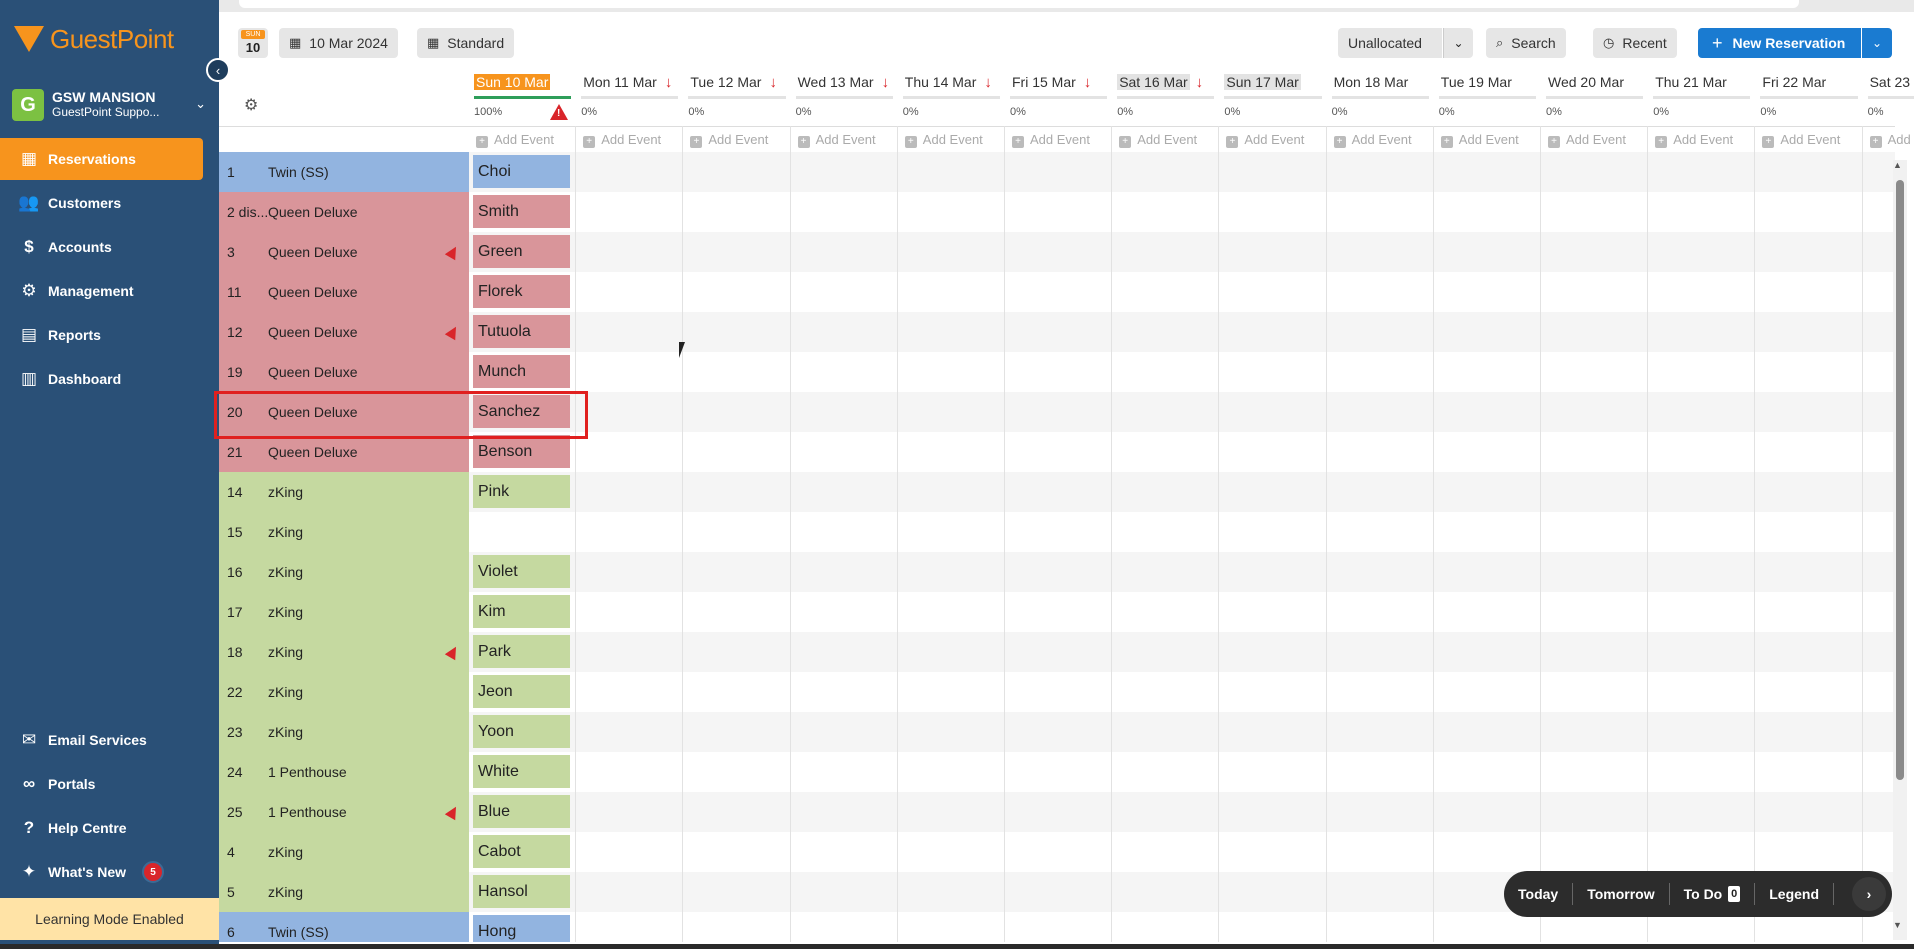  What do you see at coordinates (1057, 252) in the screenshot?
I see `room-row: 3 Queen Deluxe Green` at bounding box center [1057, 252].